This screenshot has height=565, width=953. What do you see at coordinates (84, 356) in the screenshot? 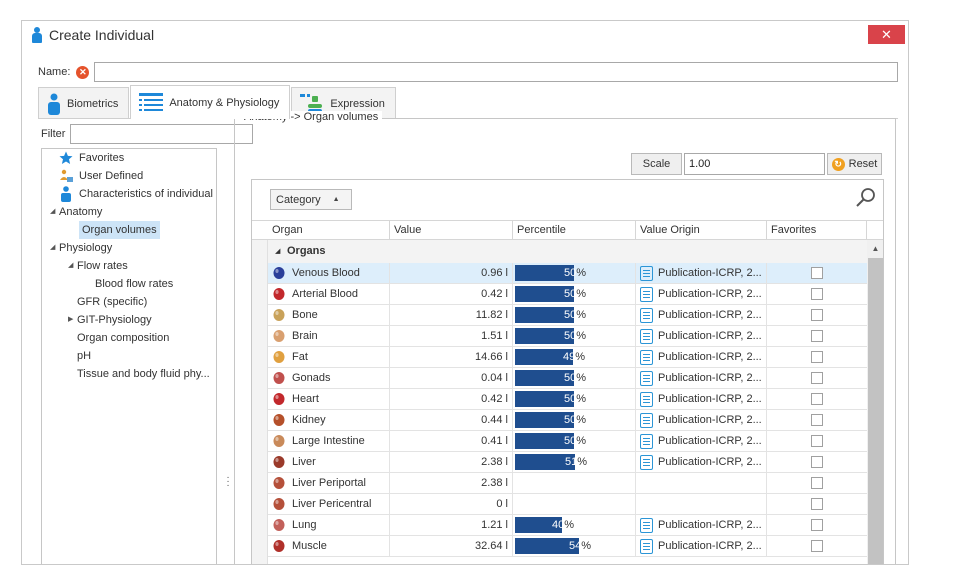
I see `tree-item-ph: pH` at bounding box center [84, 356].